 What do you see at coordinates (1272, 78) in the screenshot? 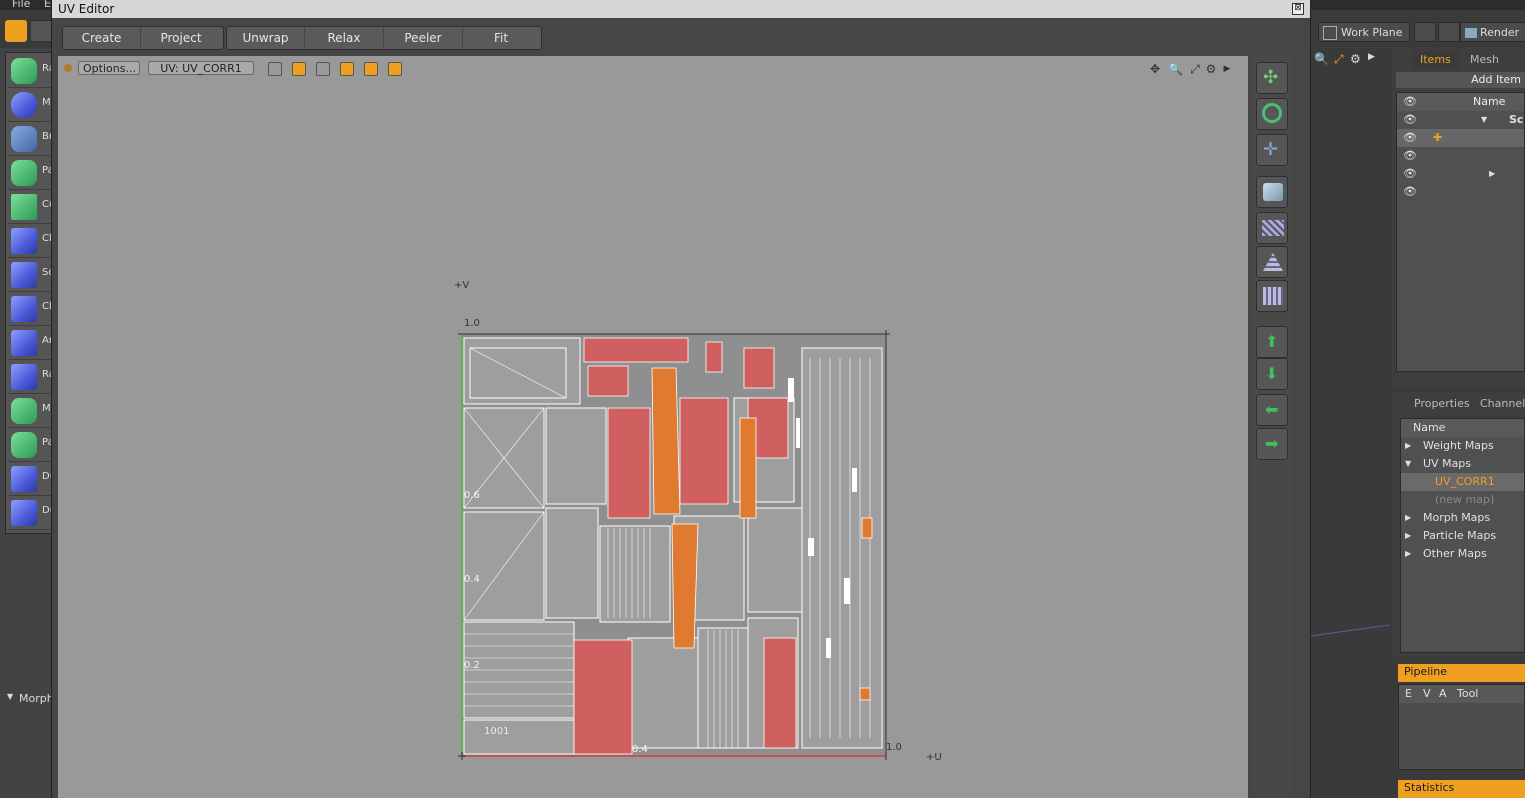
I see `transform-tool-button: ✣` at bounding box center [1272, 78].